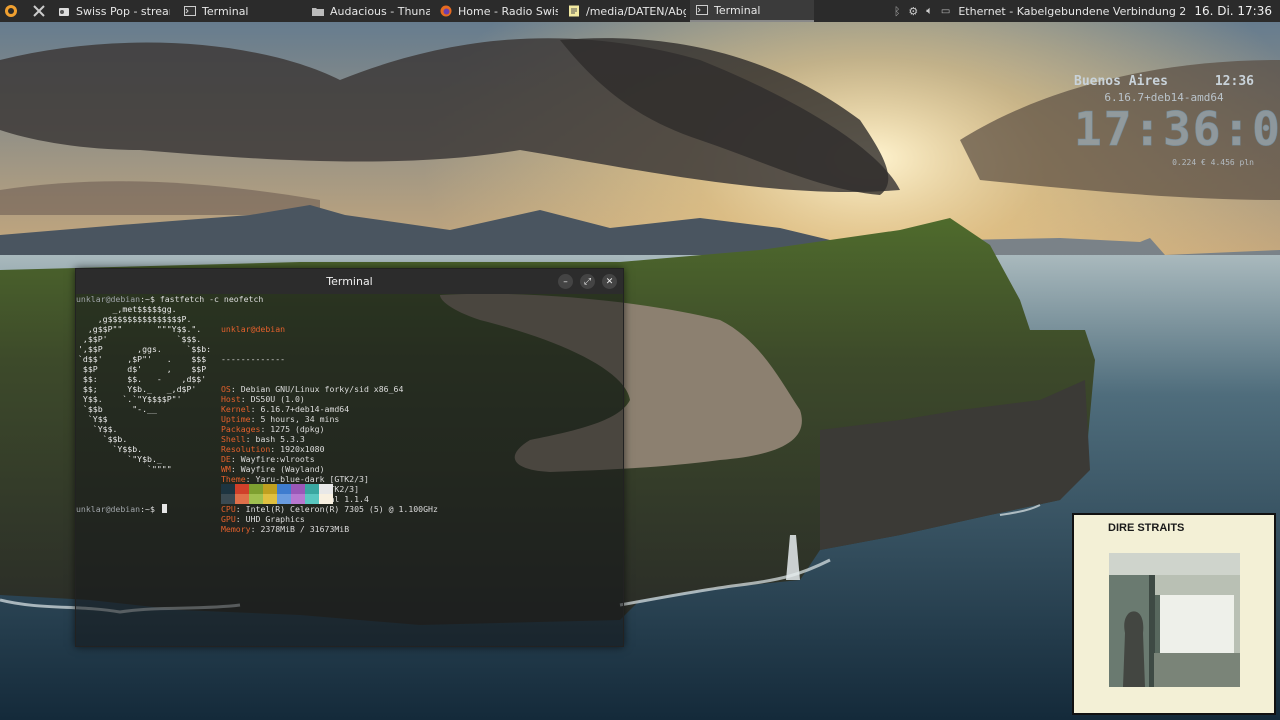 This screenshot has height=720, width=1280. Describe the element at coordinates (897, 11) in the screenshot. I see `bluetooth-icon: ᛒ` at that location.